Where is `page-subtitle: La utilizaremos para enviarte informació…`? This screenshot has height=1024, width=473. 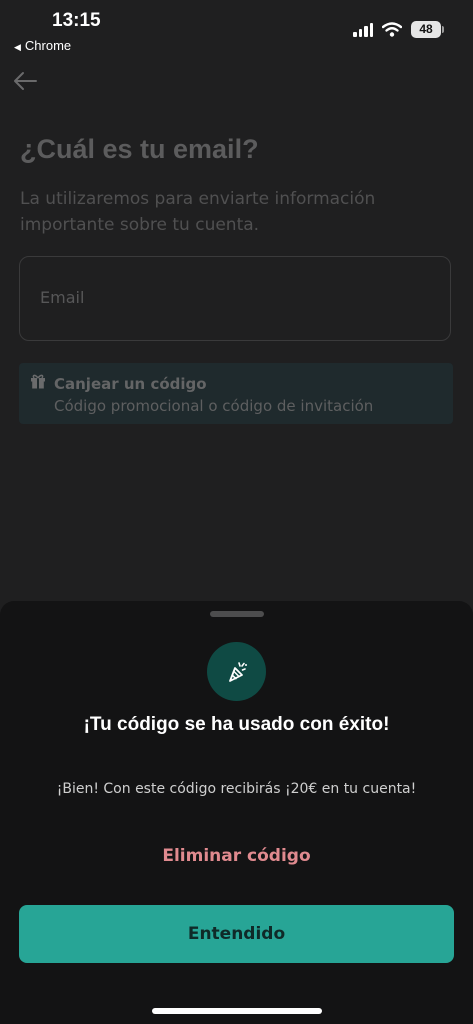 page-subtitle: La utilizaremos para enviarte informació… is located at coordinates (198, 212).